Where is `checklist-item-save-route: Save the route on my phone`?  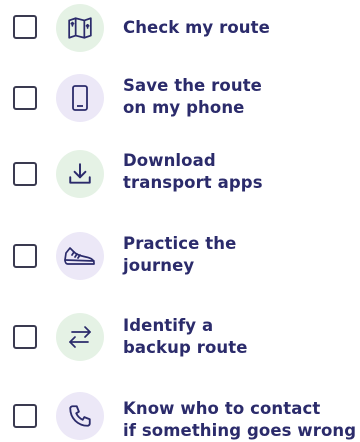 checklist-item-save-route: Save the route on my phone is located at coordinates (180, 102).